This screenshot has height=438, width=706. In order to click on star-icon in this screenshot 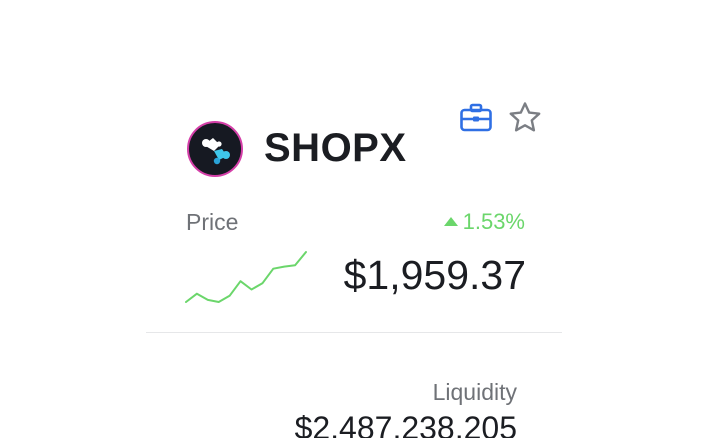, I will do `click(525, 118)`.